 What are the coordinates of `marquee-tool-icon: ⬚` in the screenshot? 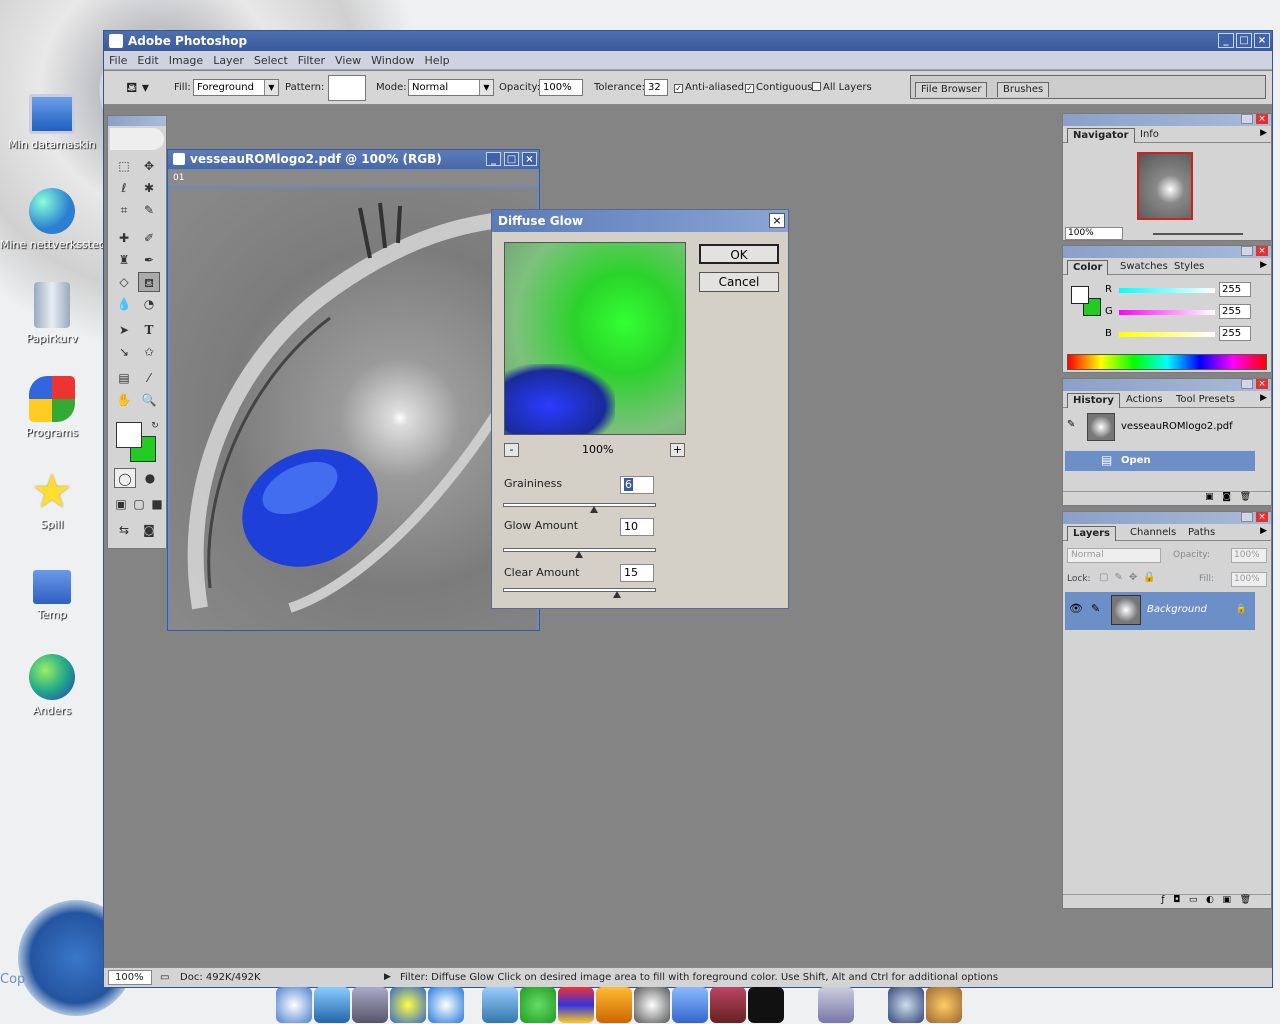 It's located at (124, 166).